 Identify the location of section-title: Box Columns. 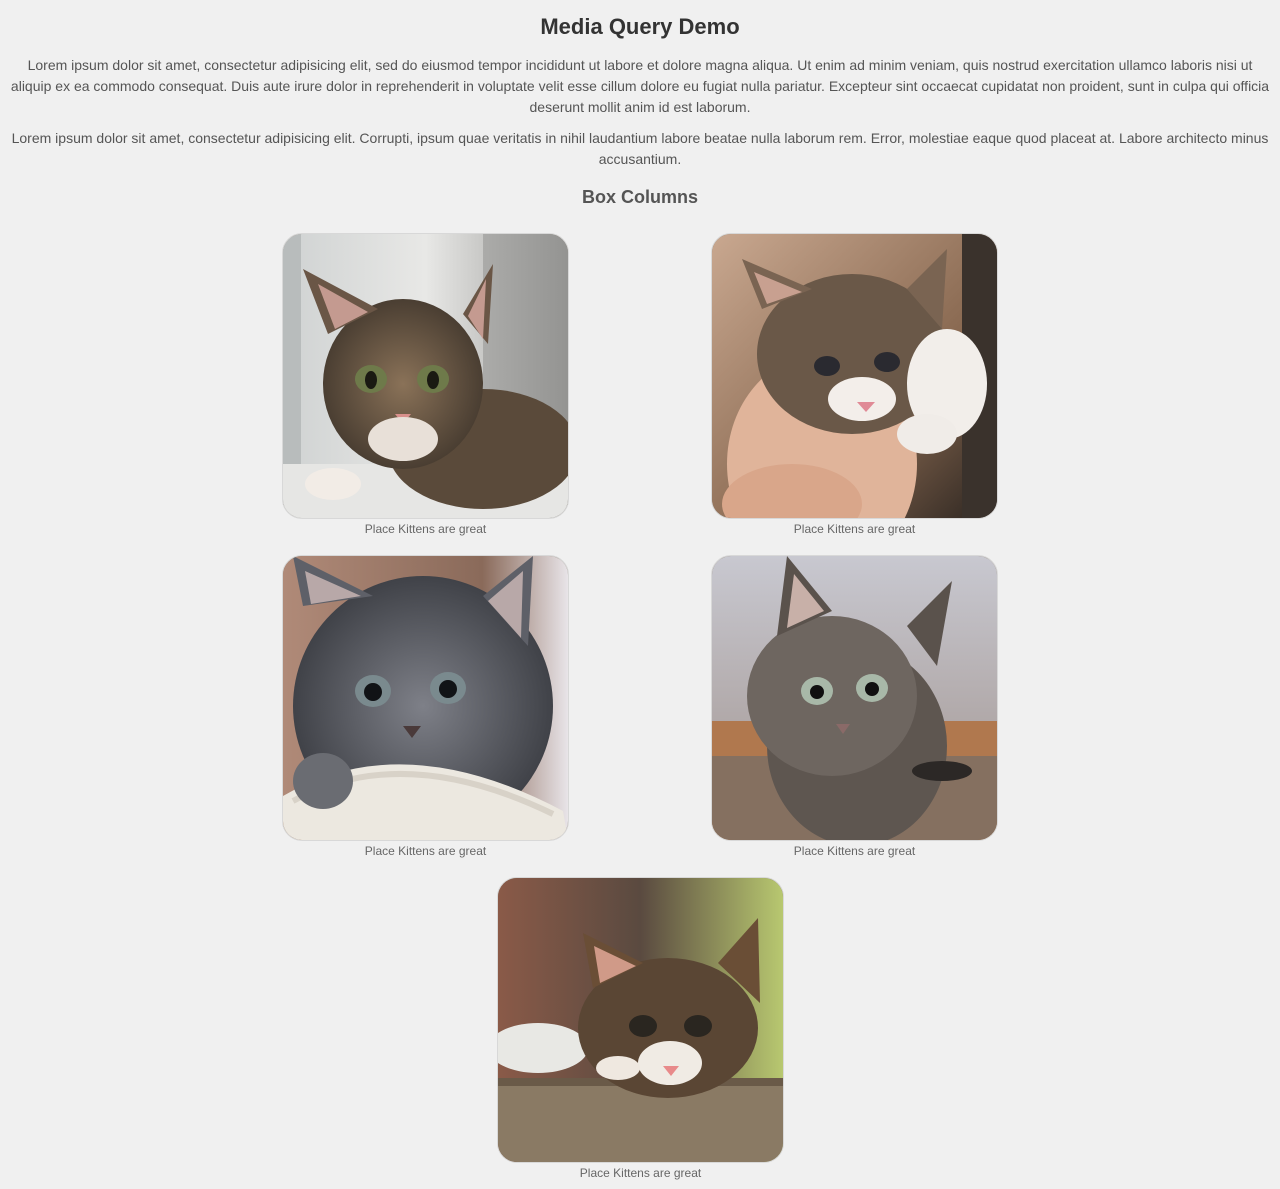
(639, 197).